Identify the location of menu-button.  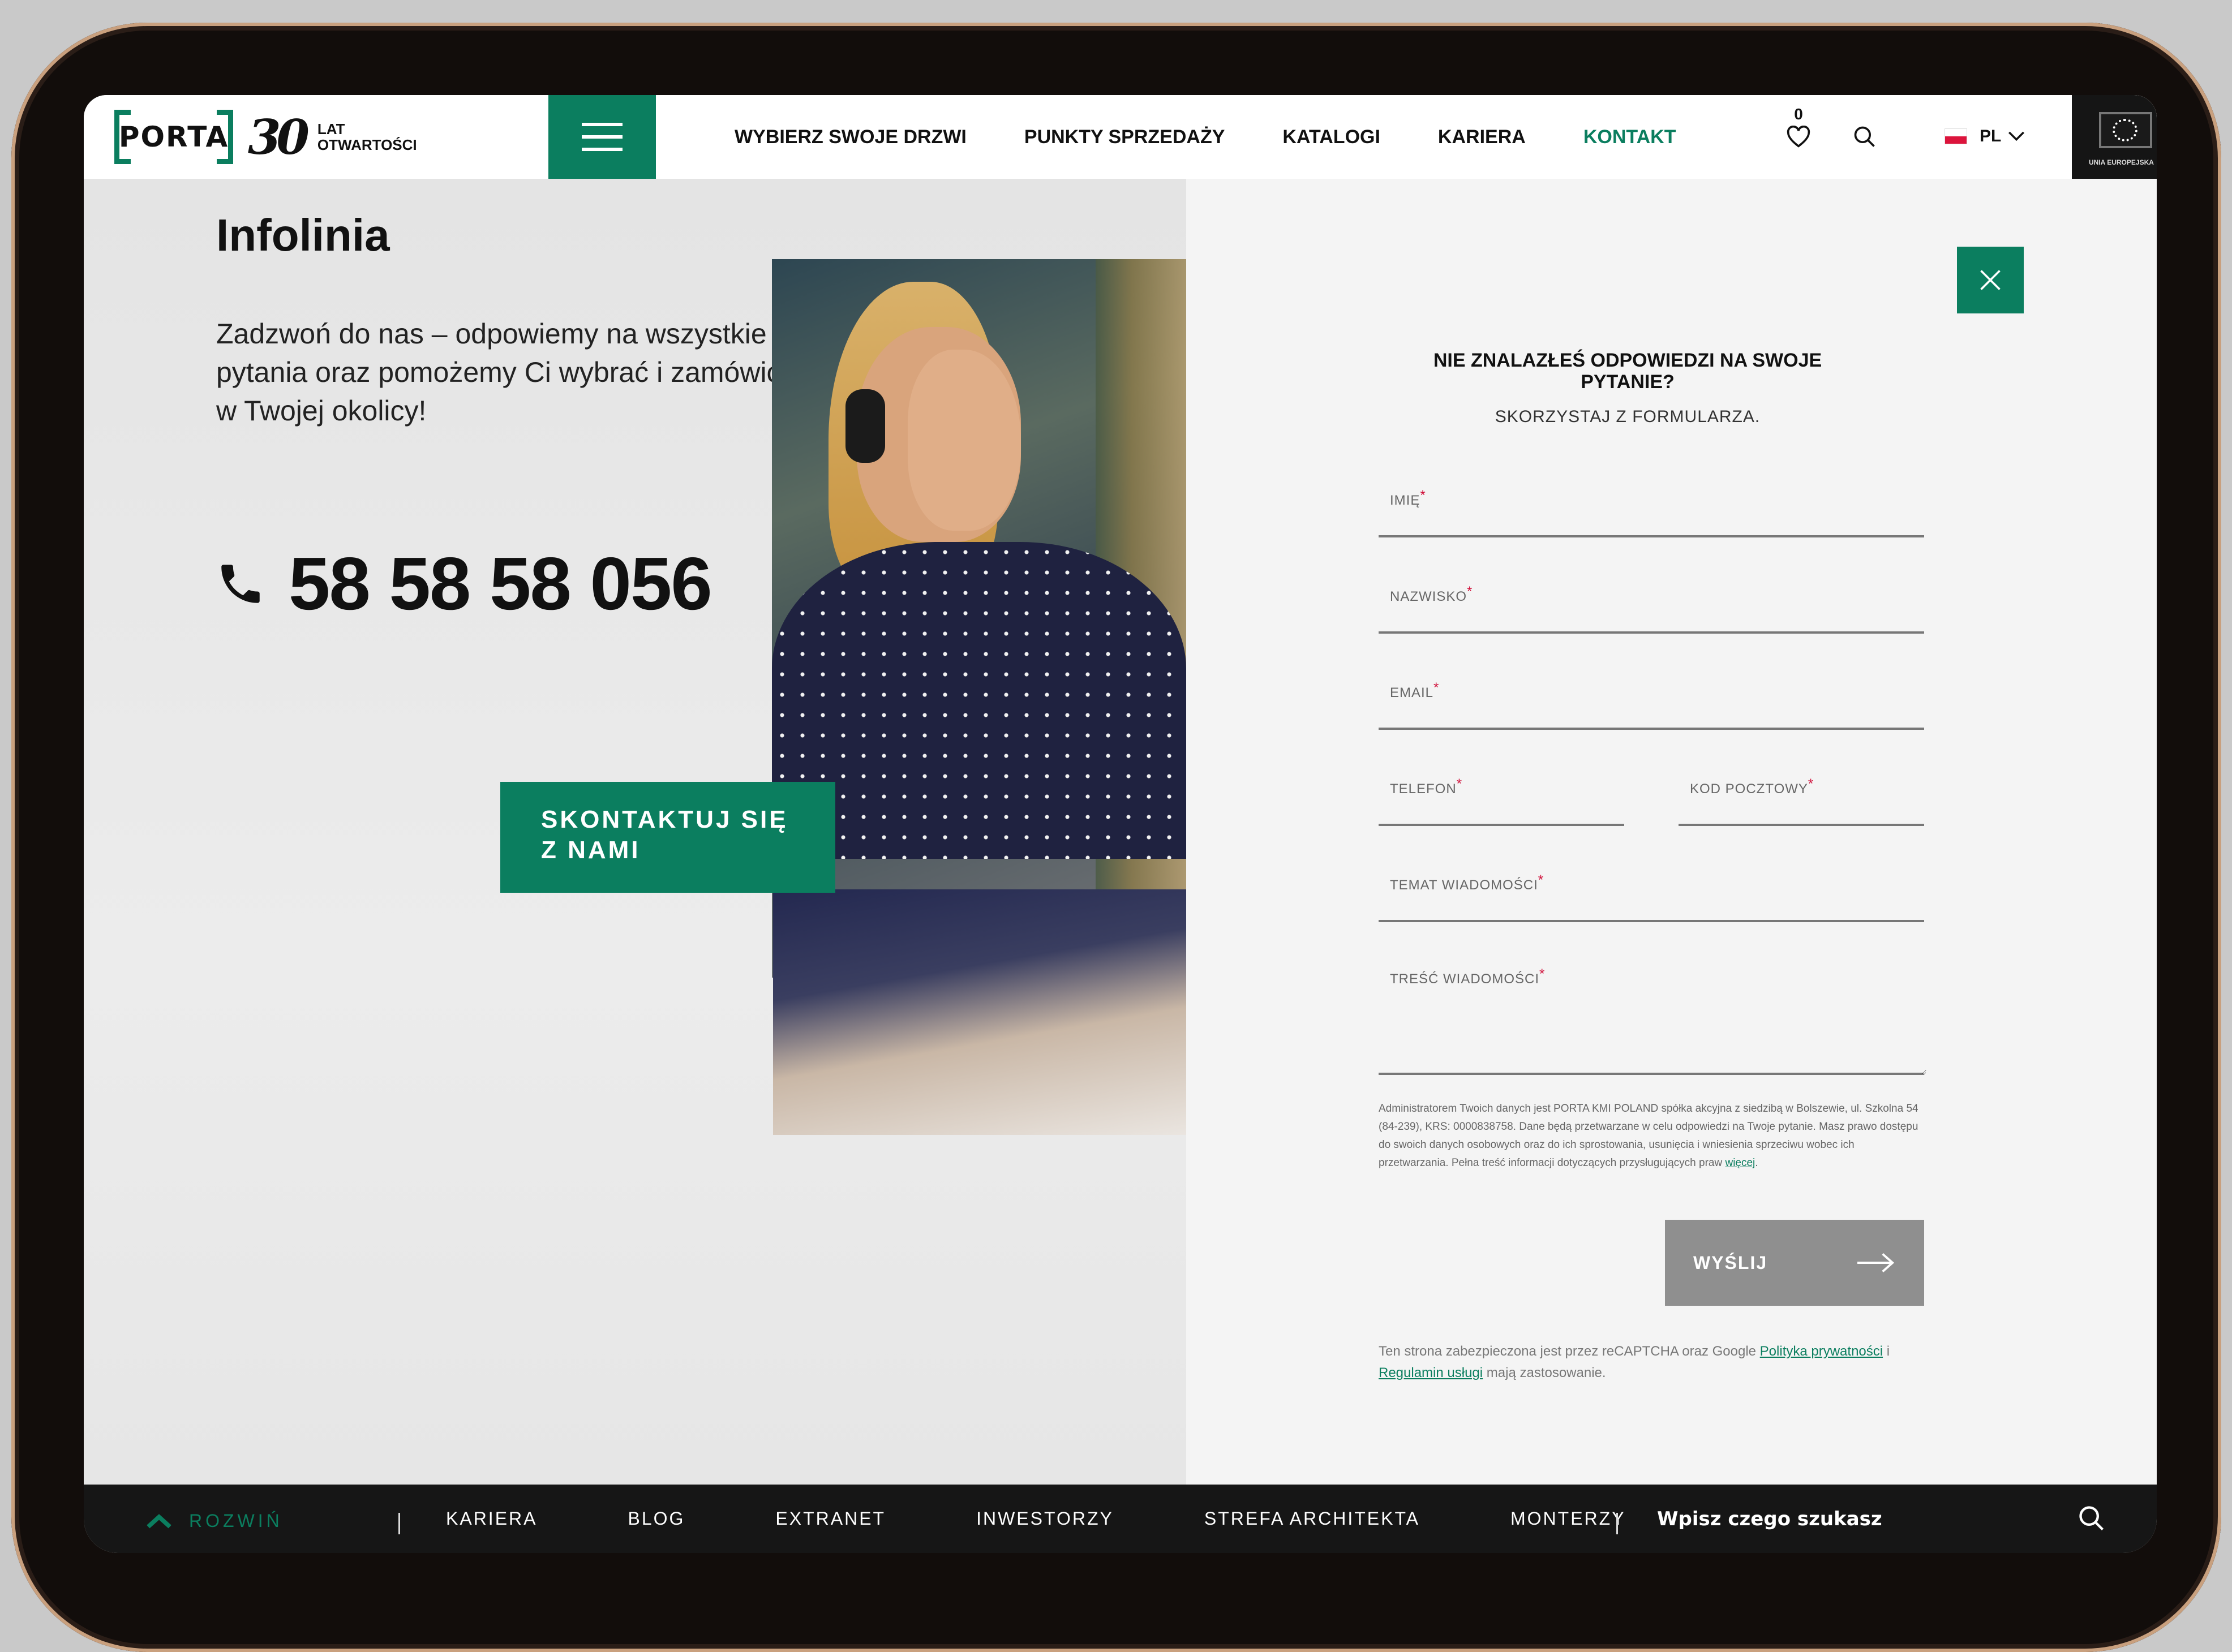
(602, 137).